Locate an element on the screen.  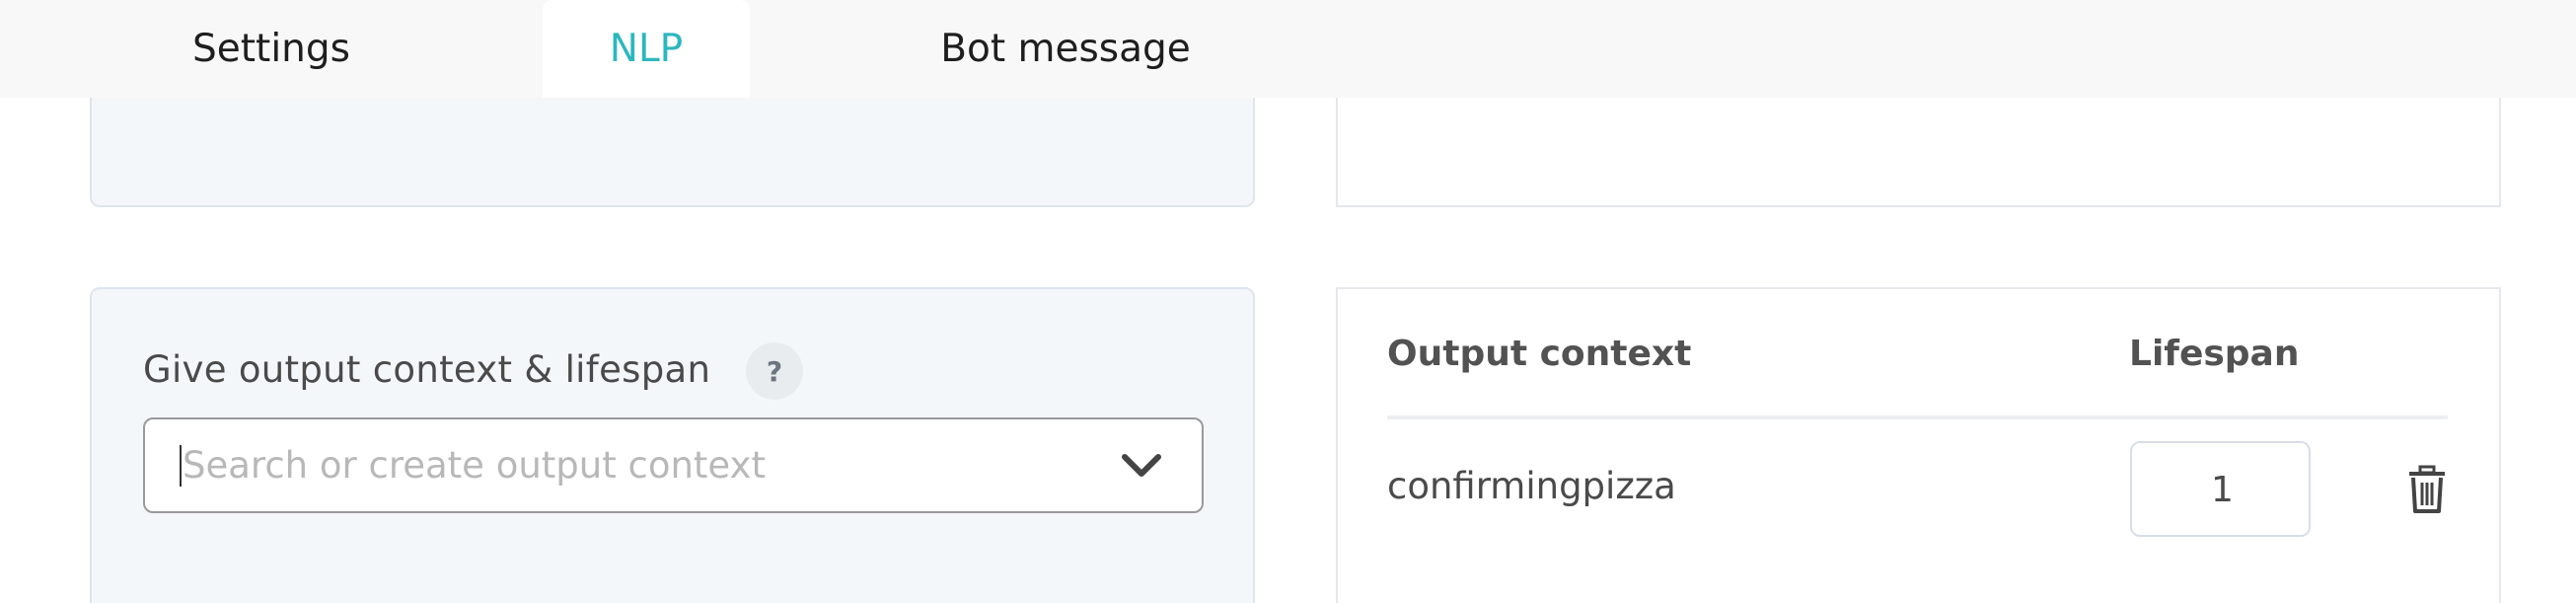
output-context-name: confirmingpizza is located at coordinates (1531, 486).